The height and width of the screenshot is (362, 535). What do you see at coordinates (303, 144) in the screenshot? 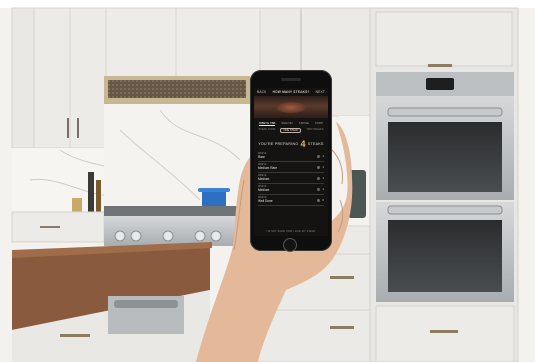
I see `preparing-count: 4` at bounding box center [303, 144].